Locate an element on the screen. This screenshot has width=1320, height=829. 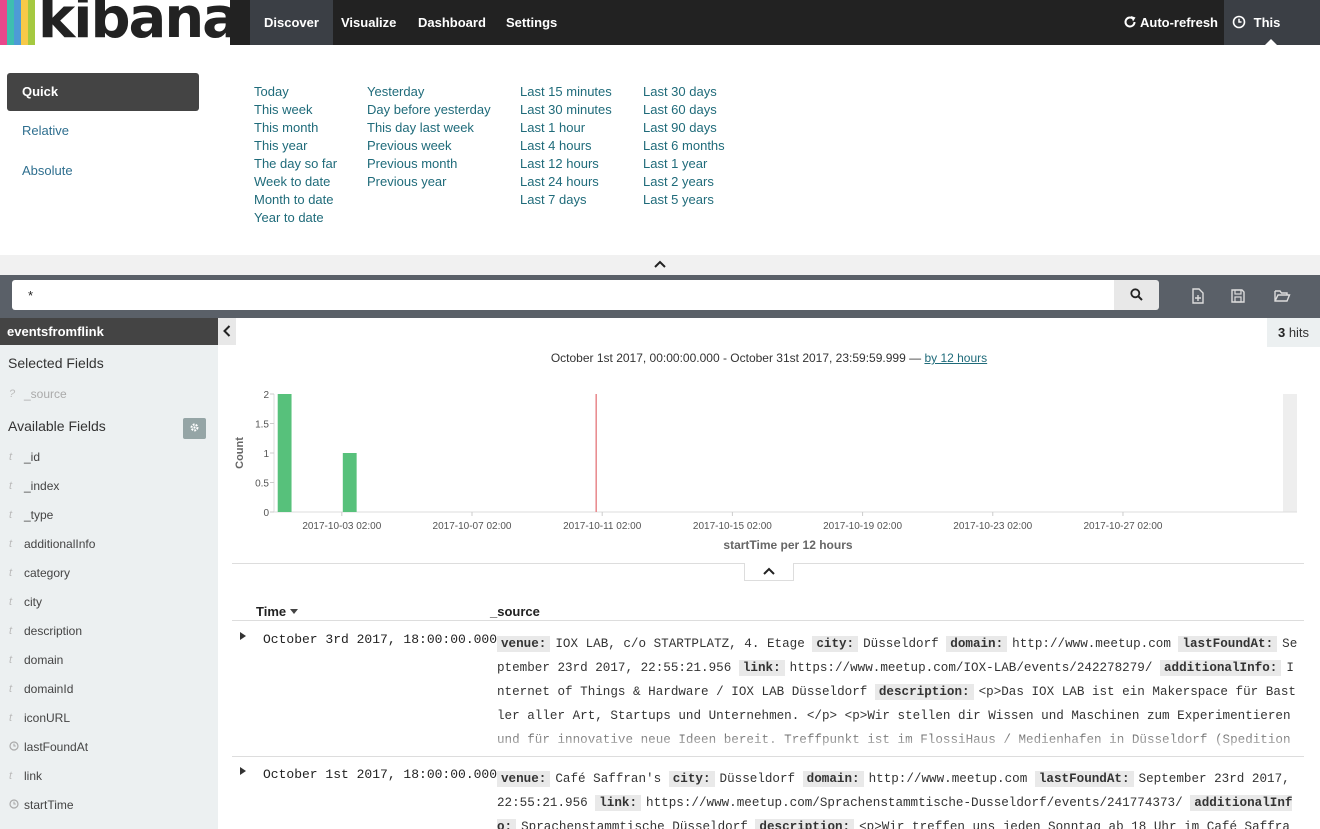
tab-dashboard: Dashboard is located at coordinates (452, 22).